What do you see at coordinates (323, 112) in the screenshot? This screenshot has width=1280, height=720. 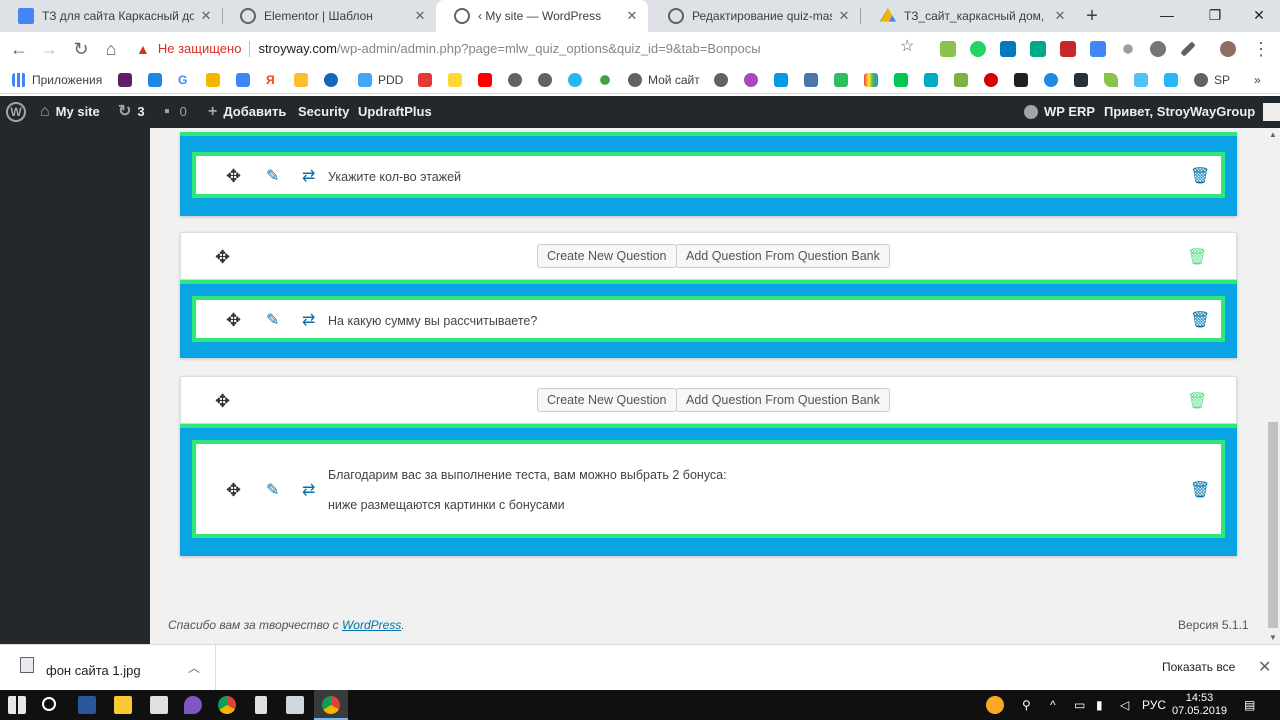 I see `admin-bar-security: Security` at bounding box center [323, 112].